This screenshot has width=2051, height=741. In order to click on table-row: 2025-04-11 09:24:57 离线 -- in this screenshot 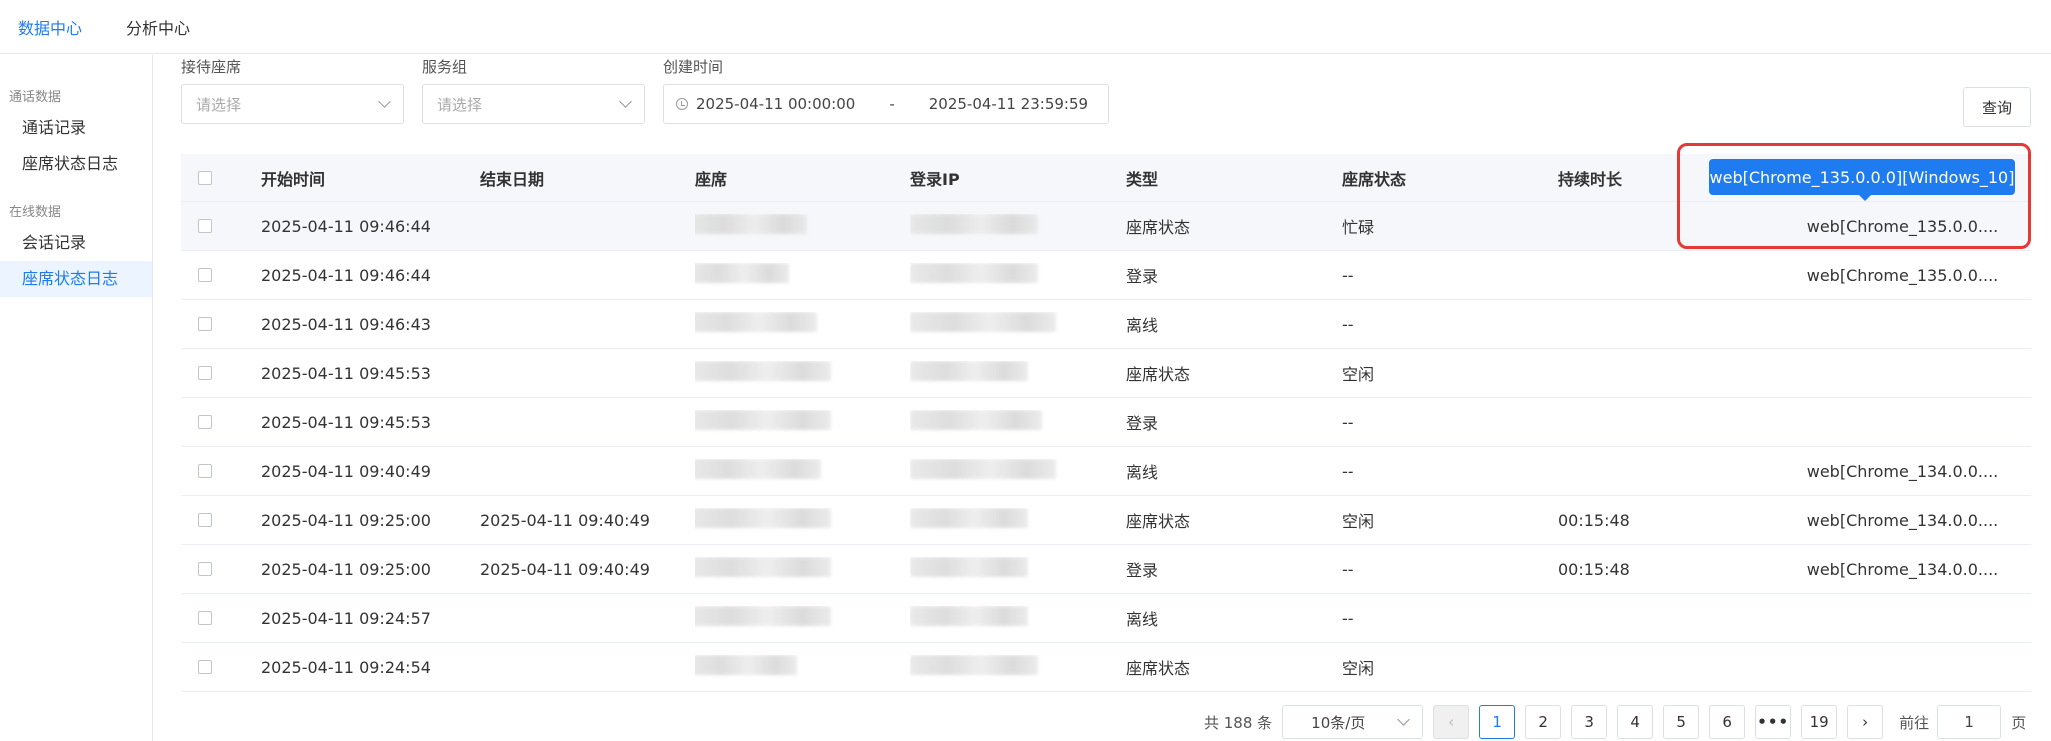, I will do `click(1106, 618)`.